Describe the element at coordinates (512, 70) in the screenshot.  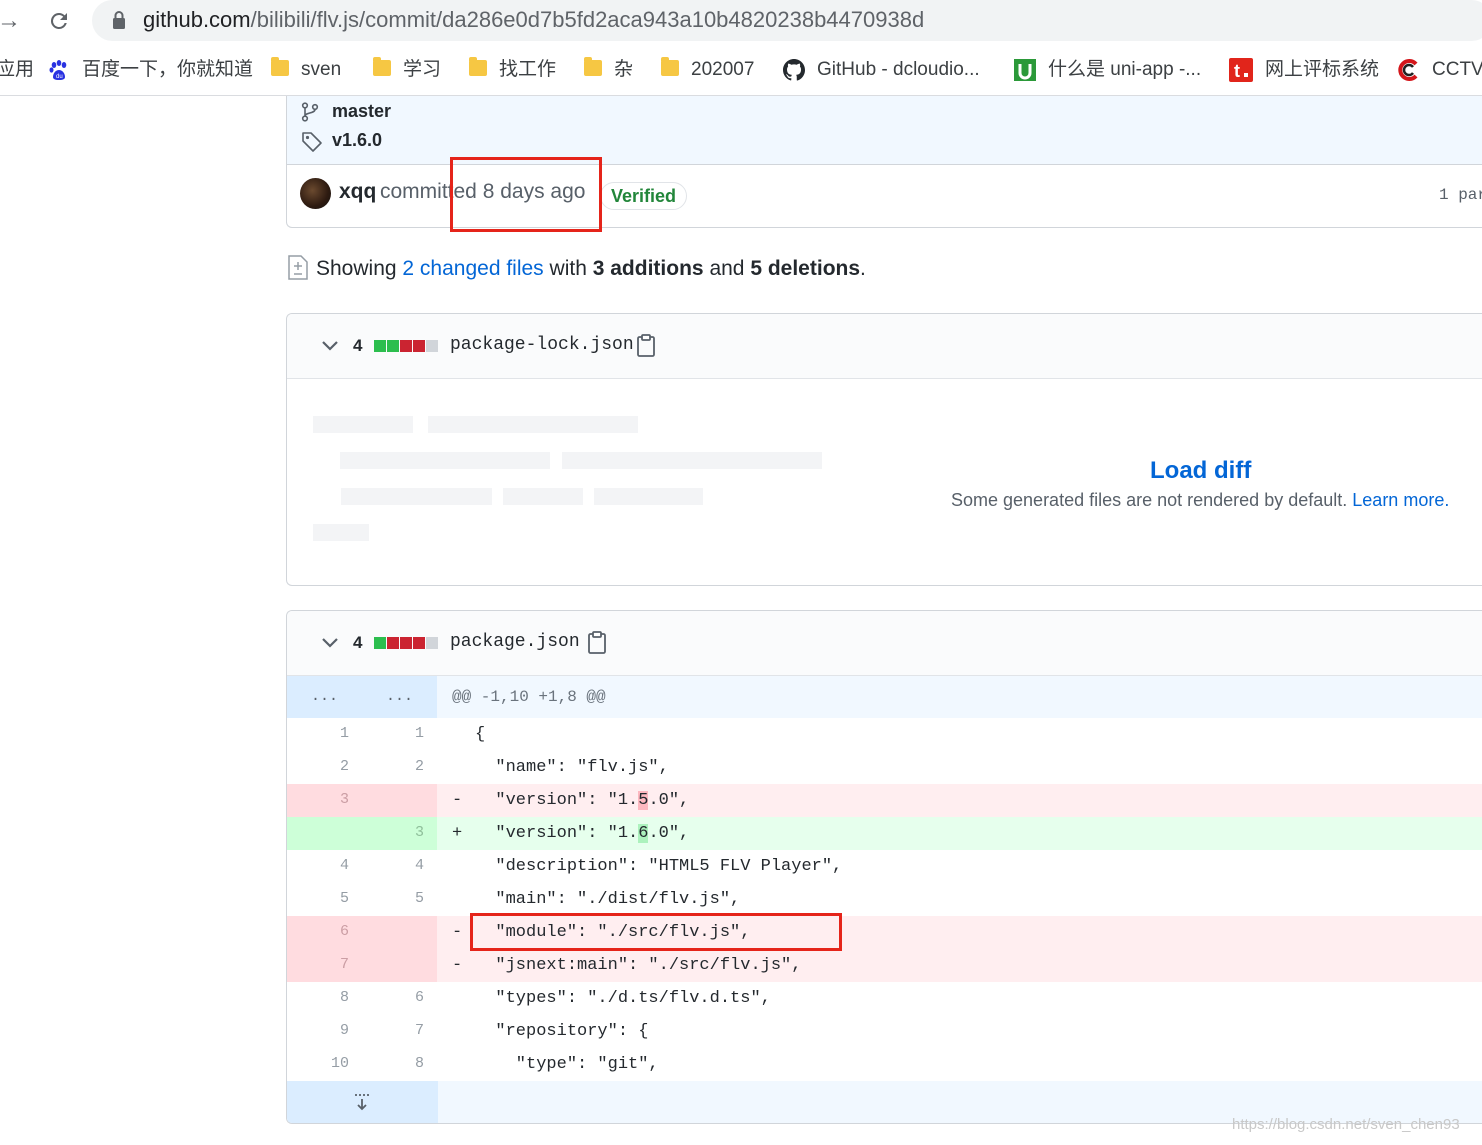
I see `bookmark-jobs: 找工作` at that location.